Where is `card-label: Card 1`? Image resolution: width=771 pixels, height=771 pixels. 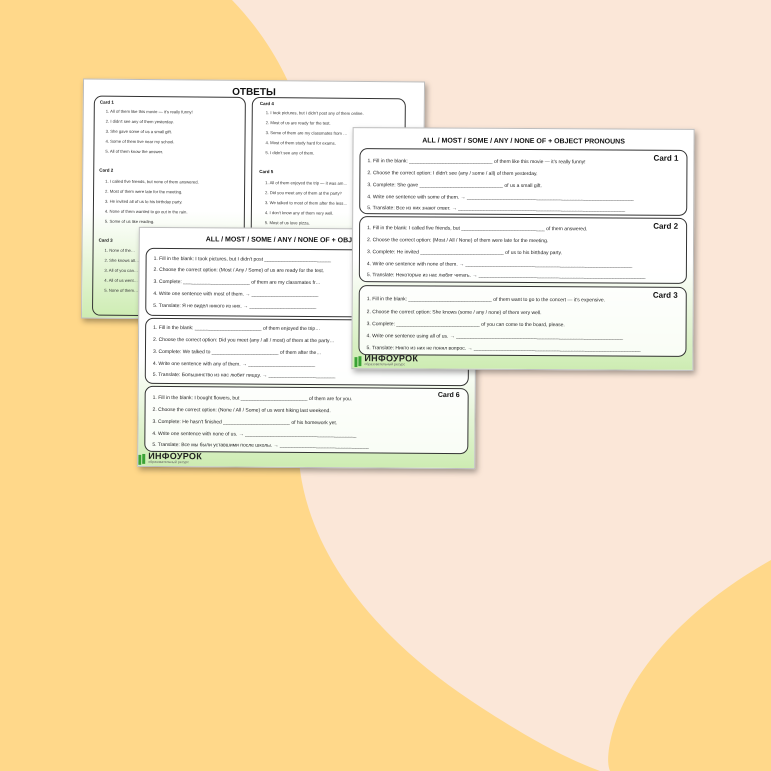
card-label: Card 1 is located at coordinates (666, 158).